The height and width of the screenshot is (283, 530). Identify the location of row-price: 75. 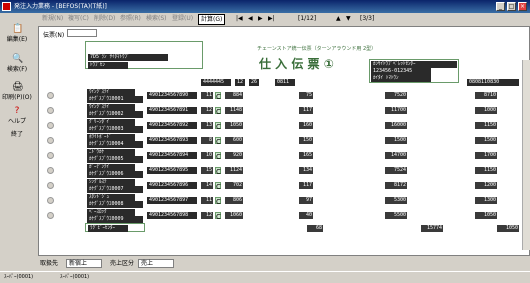
(306, 95).